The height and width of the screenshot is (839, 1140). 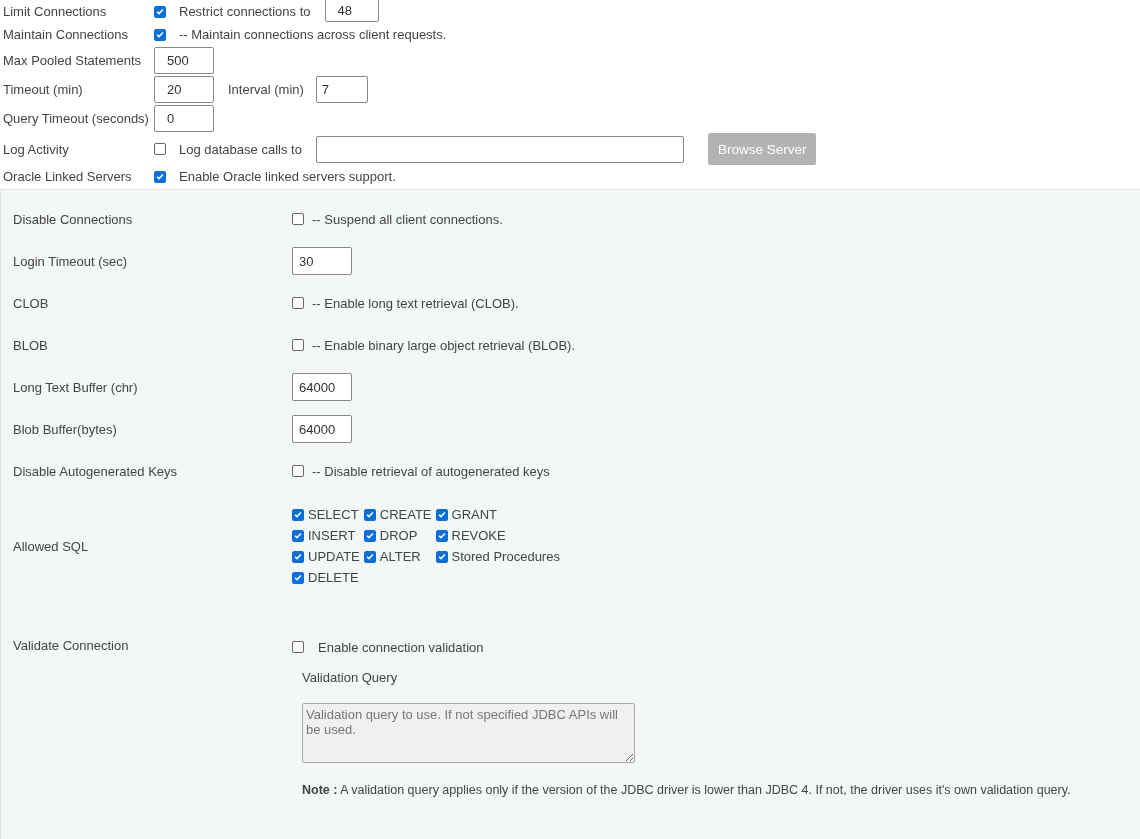 I want to click on checkbox-label: DELETE, so click(x=333, y=577).